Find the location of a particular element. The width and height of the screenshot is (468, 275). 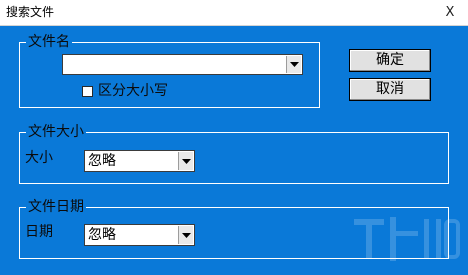

title-bar: 搜索文件 X is located at coordinates (234, 13).